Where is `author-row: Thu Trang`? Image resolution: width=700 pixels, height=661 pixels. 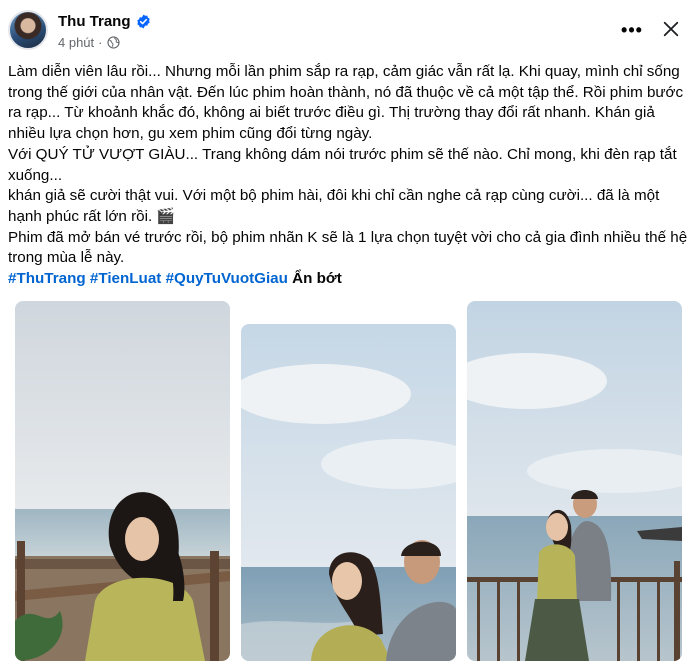
author-row: Thu Trang is located at coordinates (104, 21).